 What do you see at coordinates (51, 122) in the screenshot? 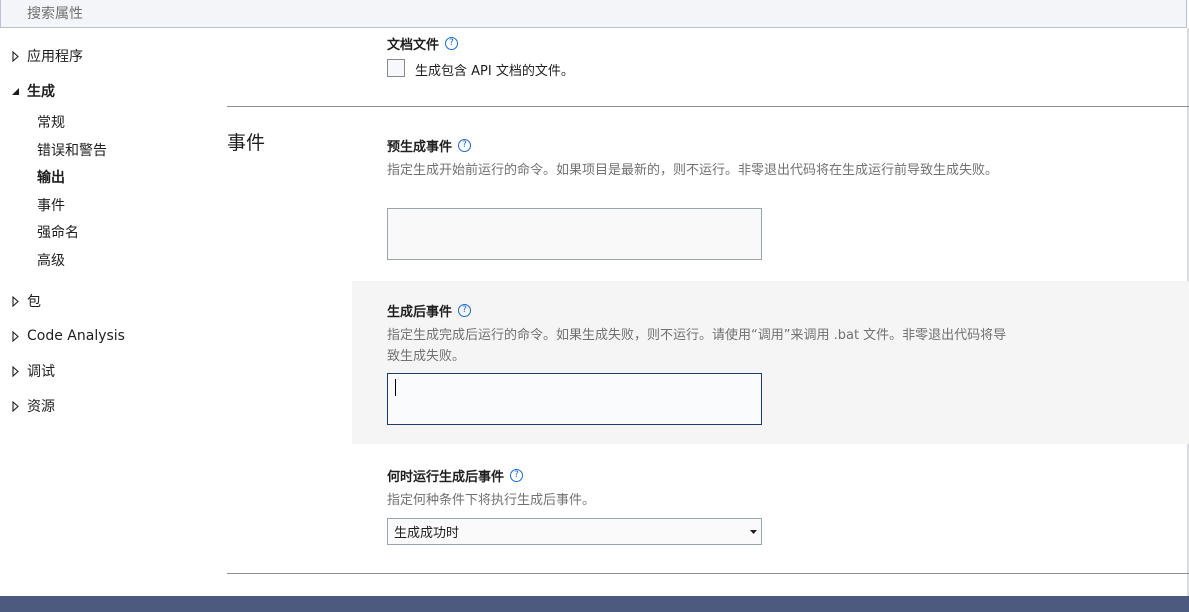
I see `nav-item-general: 常规` at bounding box center [51, 122].